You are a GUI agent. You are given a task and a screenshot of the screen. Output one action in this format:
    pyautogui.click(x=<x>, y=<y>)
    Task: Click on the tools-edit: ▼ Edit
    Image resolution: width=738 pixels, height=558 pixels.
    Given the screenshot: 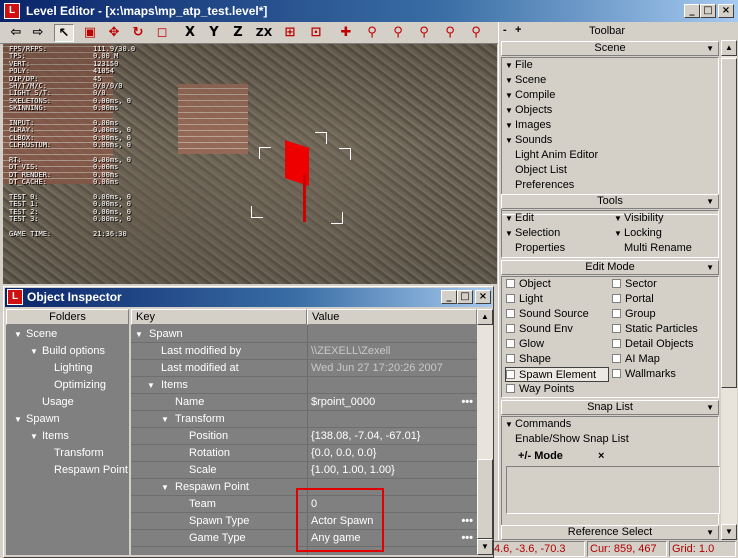 What is the action you would take?
    pyautogui.click(x=519, y=218)
    